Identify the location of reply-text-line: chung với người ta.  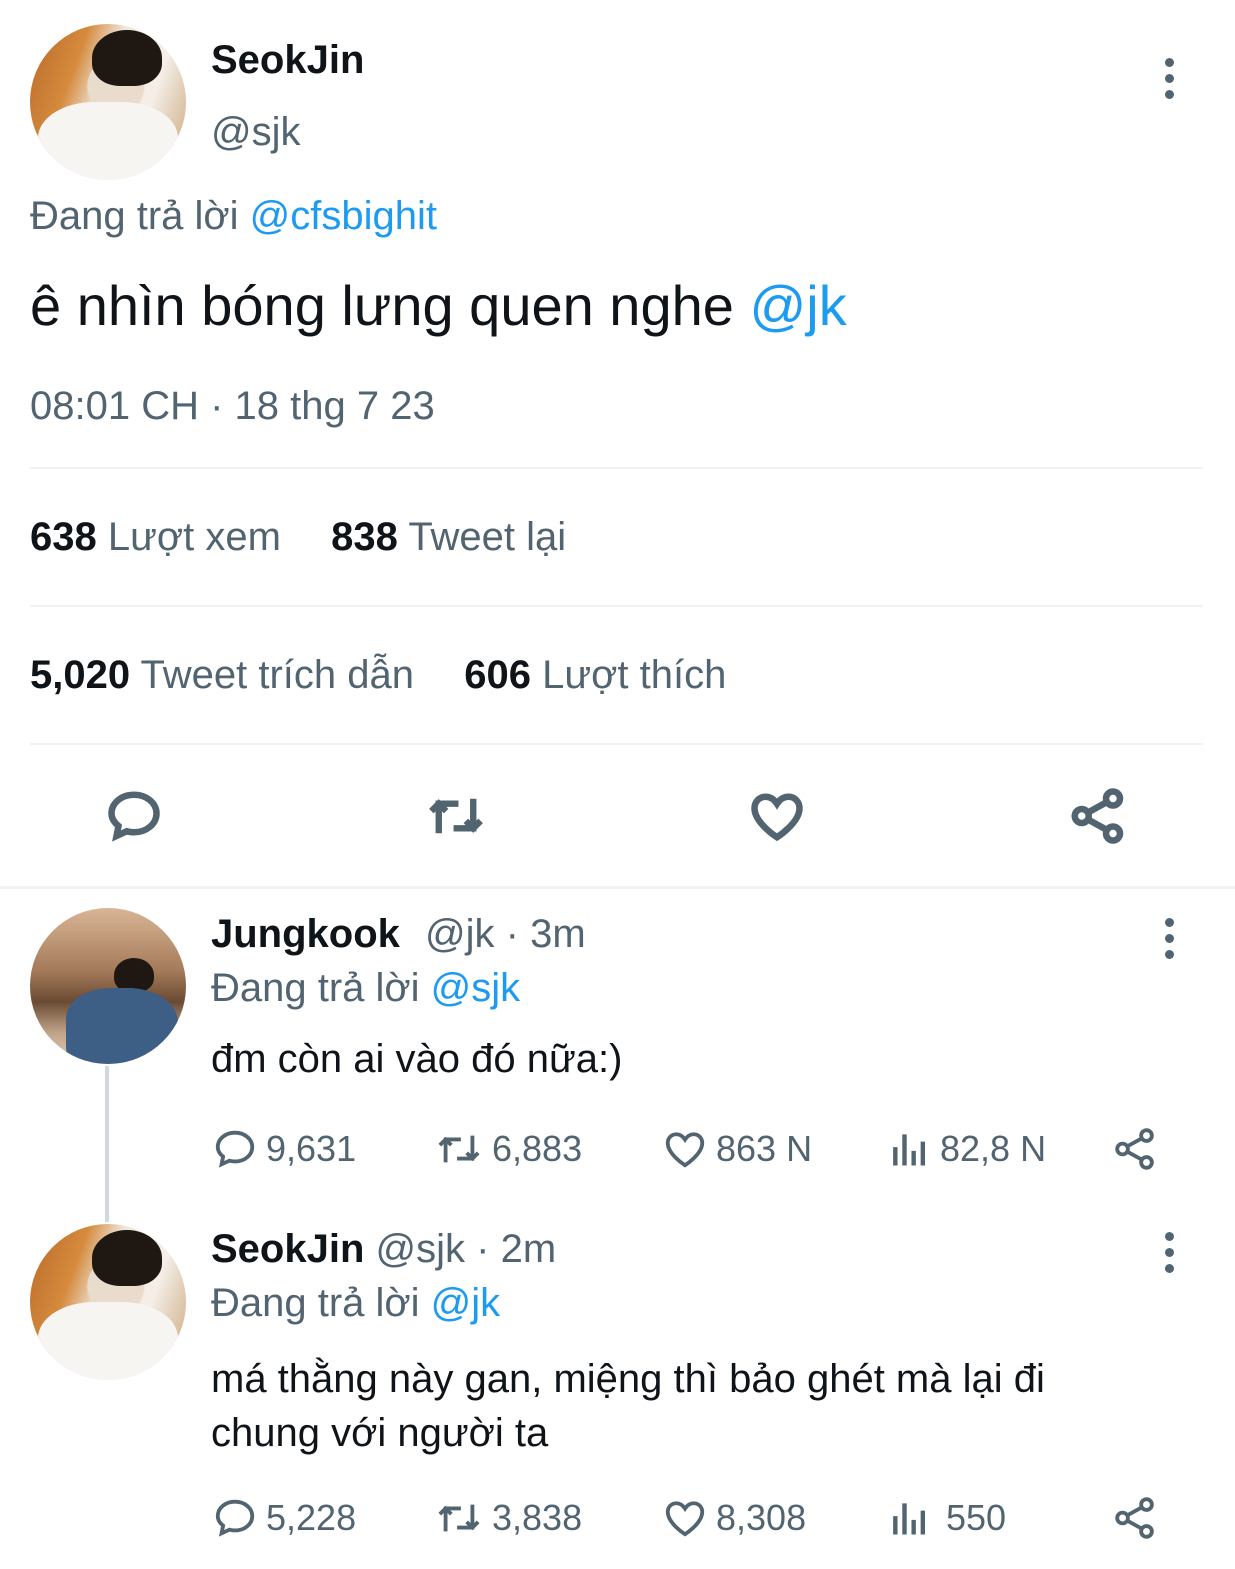
(380, 1433).